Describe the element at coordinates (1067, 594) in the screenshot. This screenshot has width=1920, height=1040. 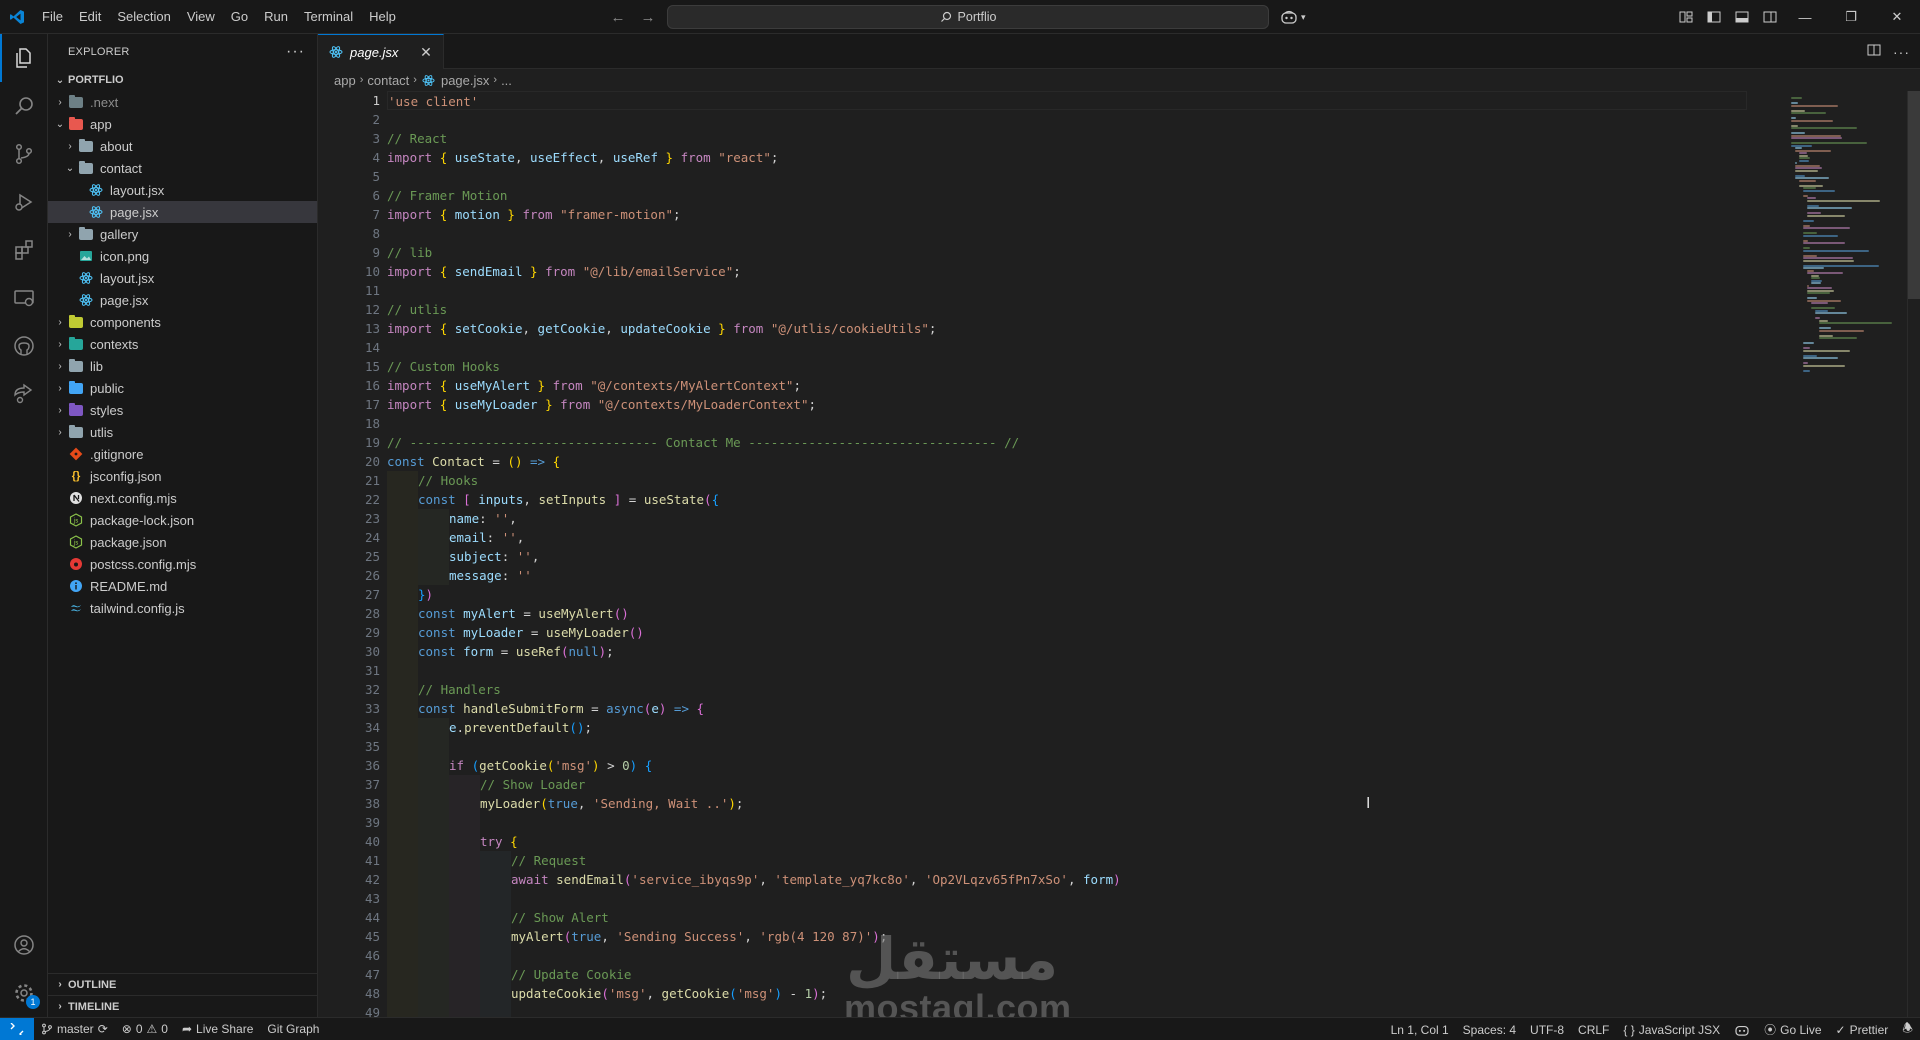
I see `code-line: })` at that location.